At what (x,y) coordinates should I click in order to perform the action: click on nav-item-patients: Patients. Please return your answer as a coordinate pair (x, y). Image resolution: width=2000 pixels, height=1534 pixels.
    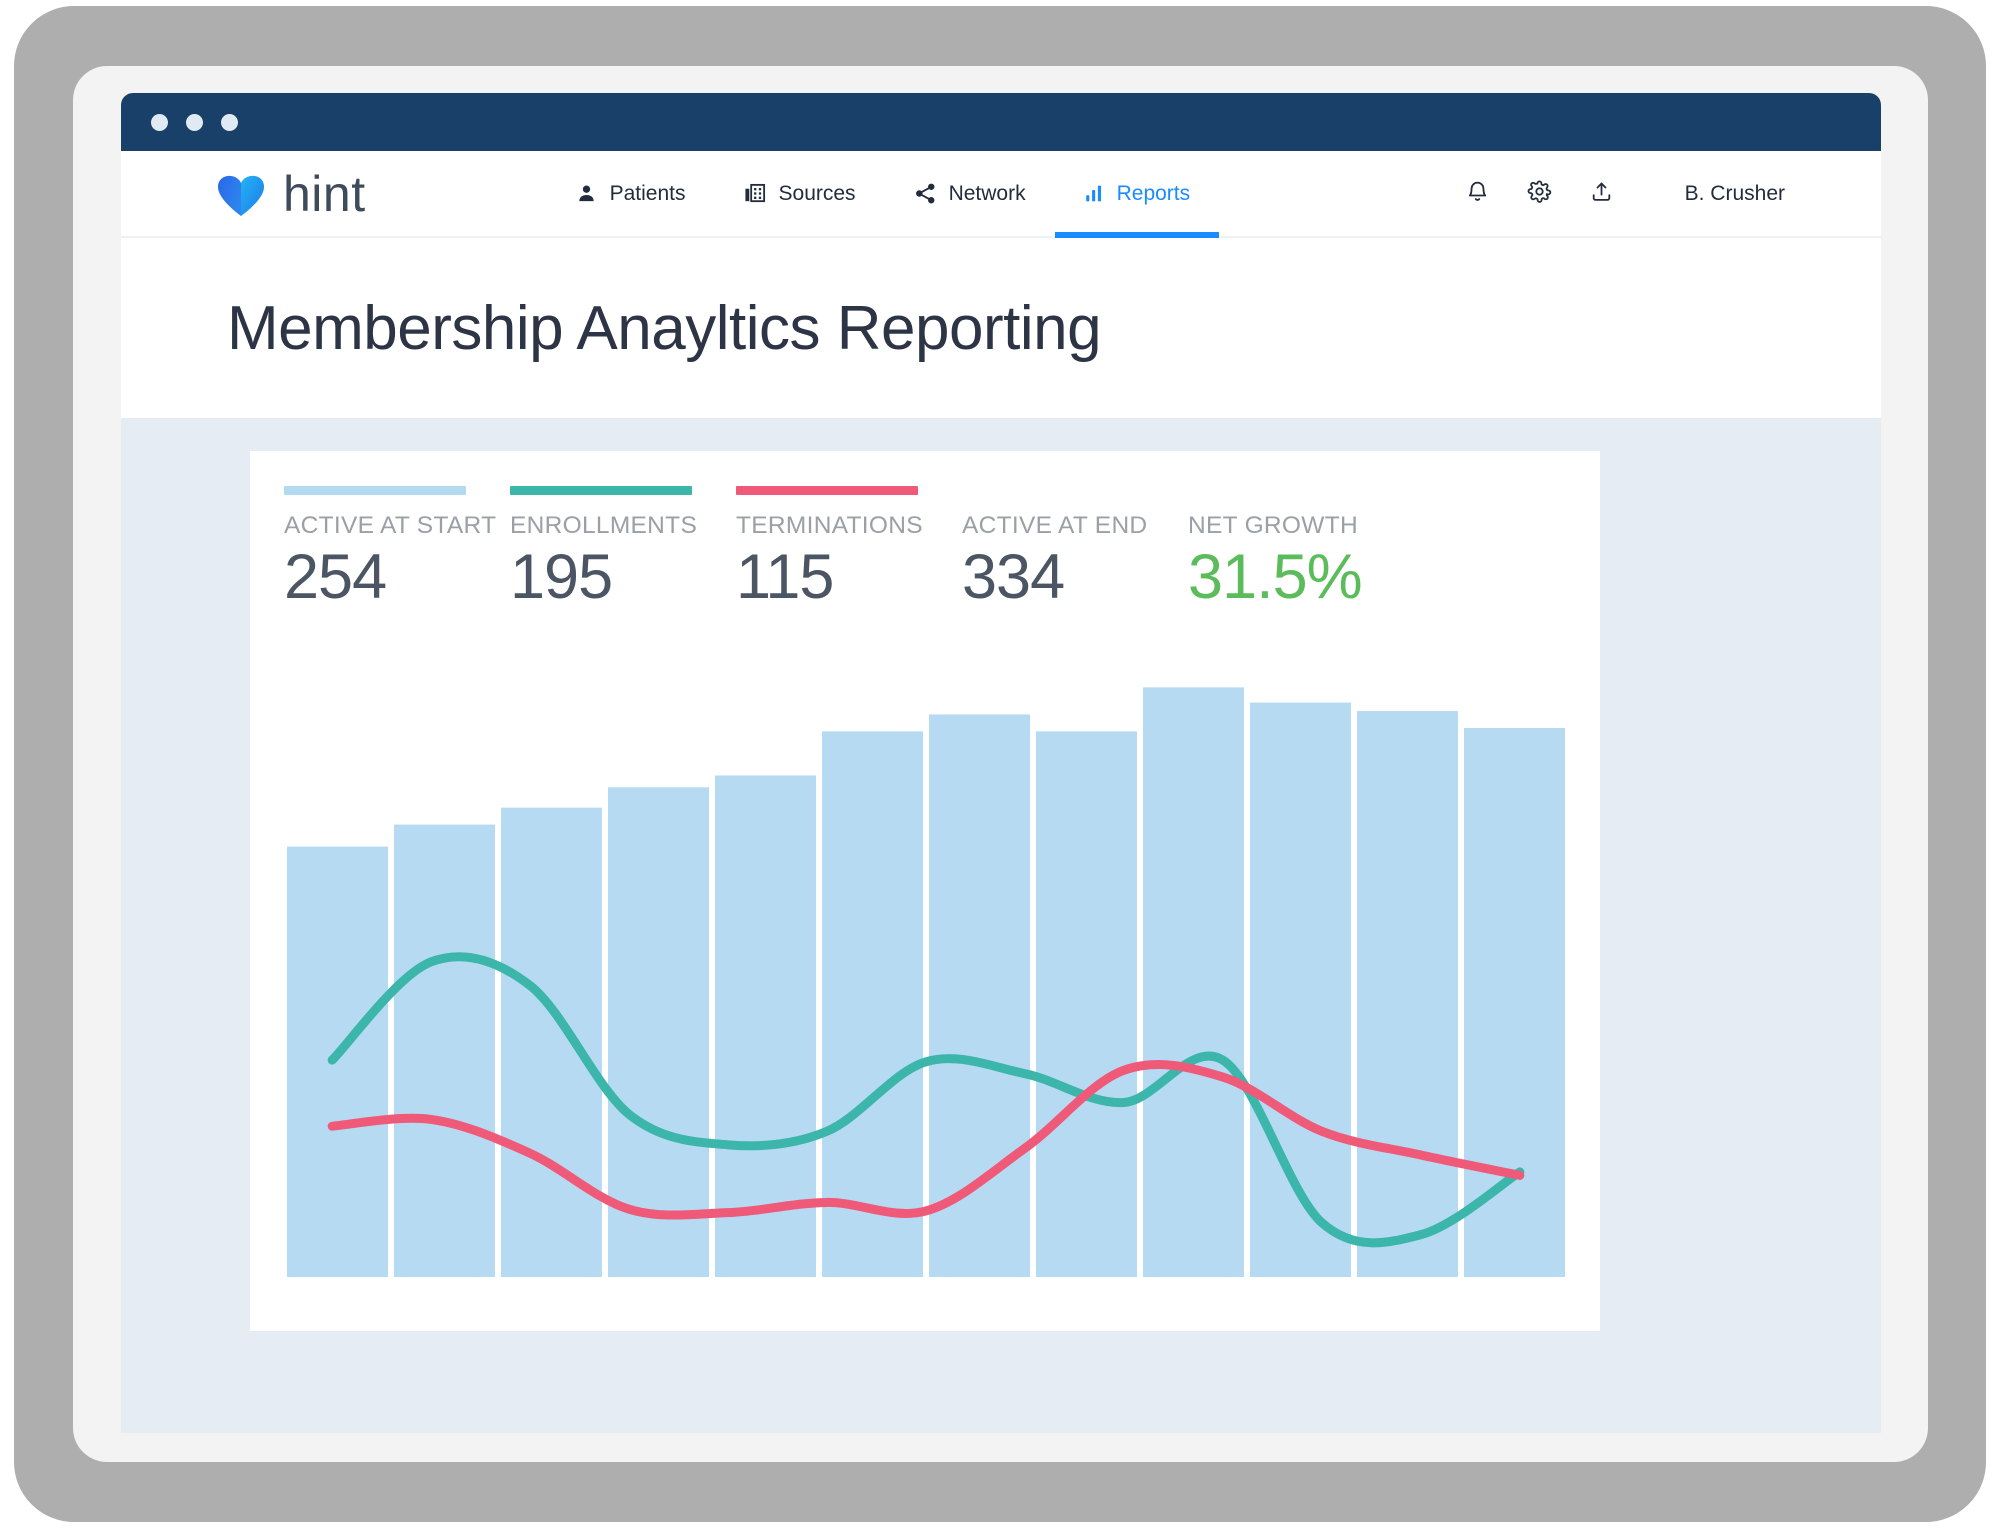
    Looking at the image, I should click on (630, 193).